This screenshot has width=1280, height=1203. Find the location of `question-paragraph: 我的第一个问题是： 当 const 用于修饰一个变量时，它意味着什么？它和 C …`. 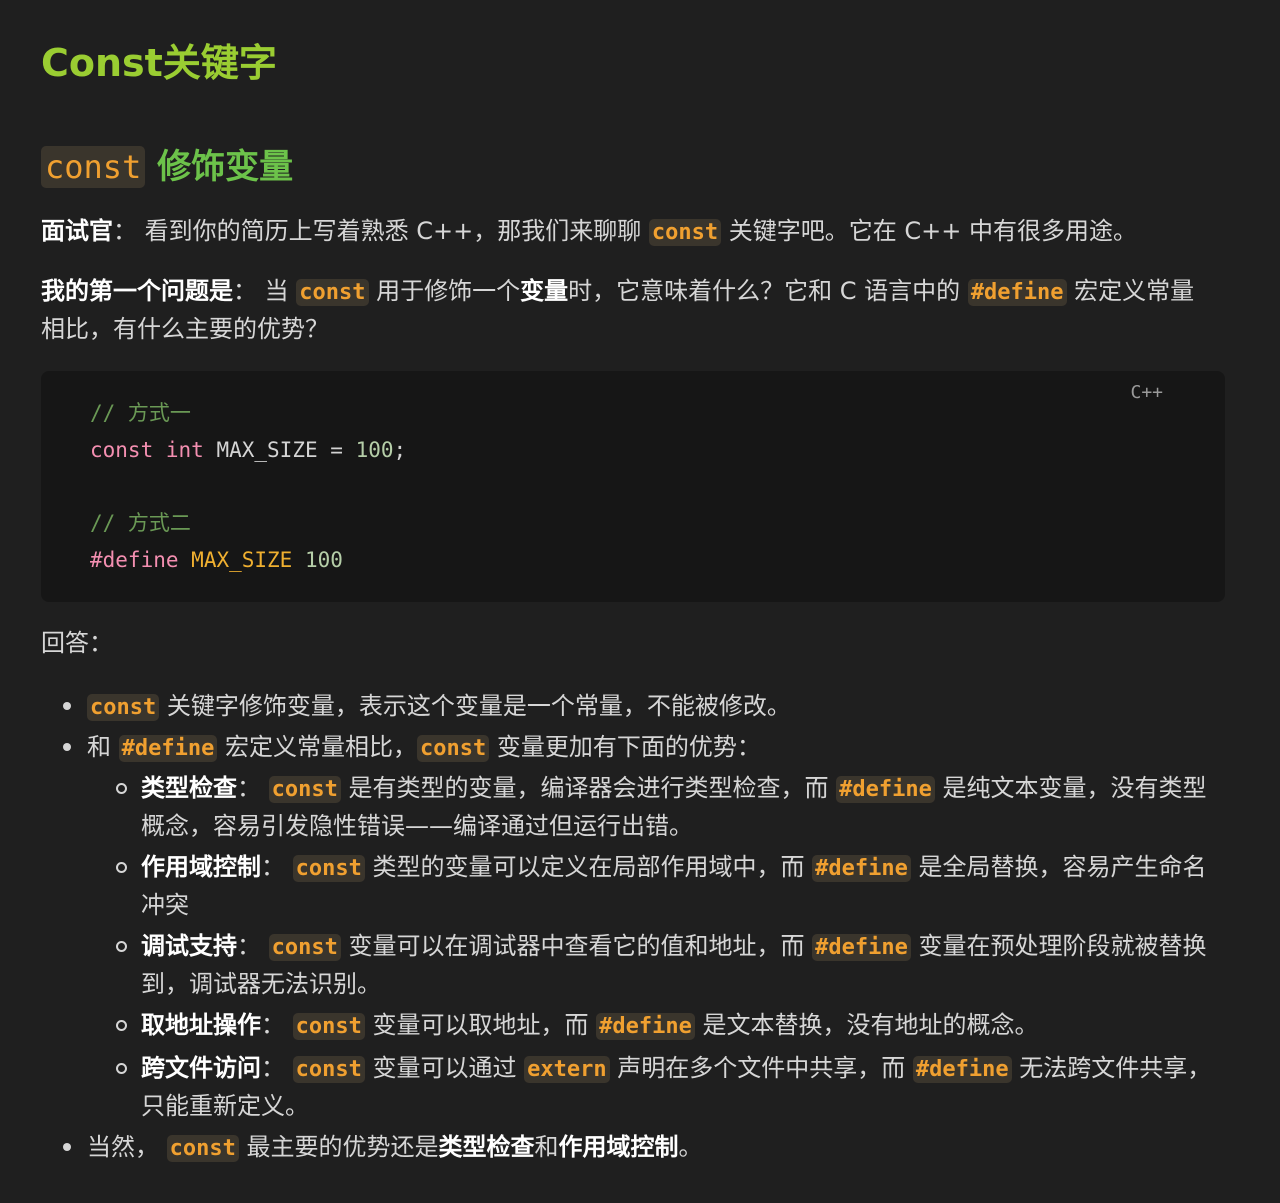

question-paragraph: 我的第一个问题是： 当 const 用于修饰一个变量时，它意味着什么？它和 C … is located at coordinates (618, 310).